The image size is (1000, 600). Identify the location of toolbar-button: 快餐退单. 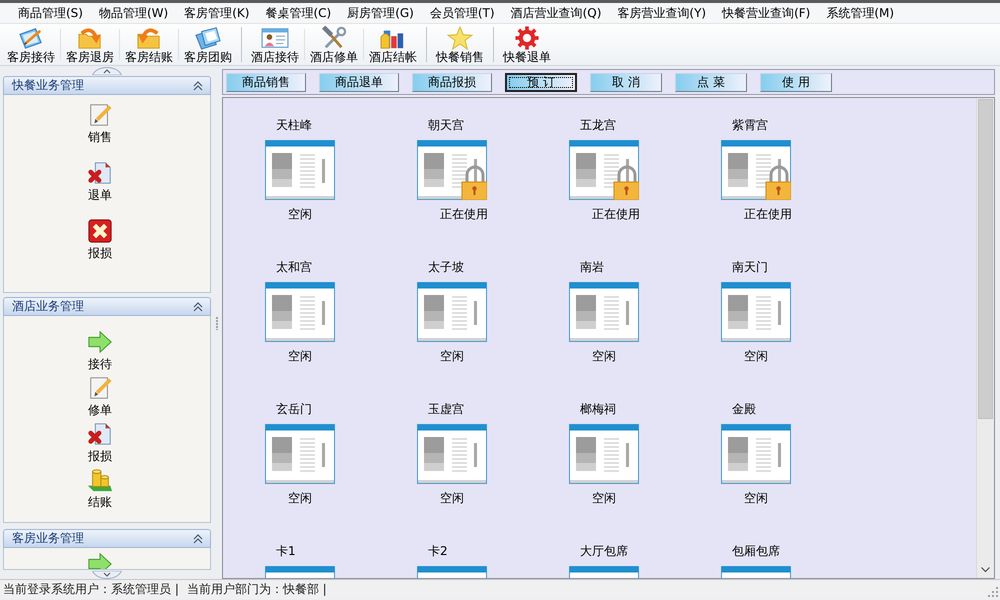
(527, 44).